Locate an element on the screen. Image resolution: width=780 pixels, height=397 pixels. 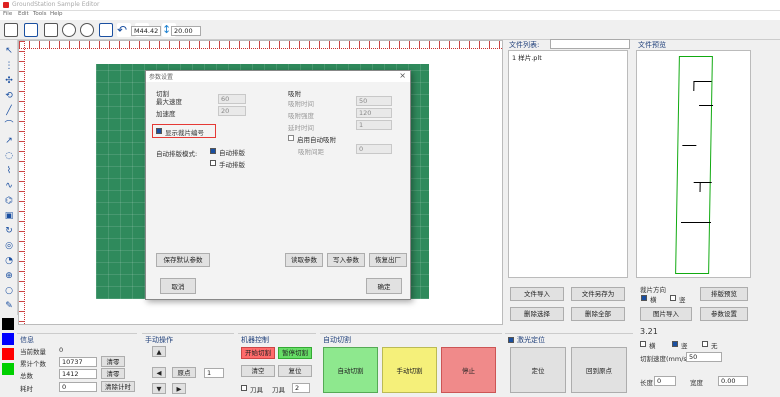
move-tool-icon: ✣ is located at coordinates (9, 81).